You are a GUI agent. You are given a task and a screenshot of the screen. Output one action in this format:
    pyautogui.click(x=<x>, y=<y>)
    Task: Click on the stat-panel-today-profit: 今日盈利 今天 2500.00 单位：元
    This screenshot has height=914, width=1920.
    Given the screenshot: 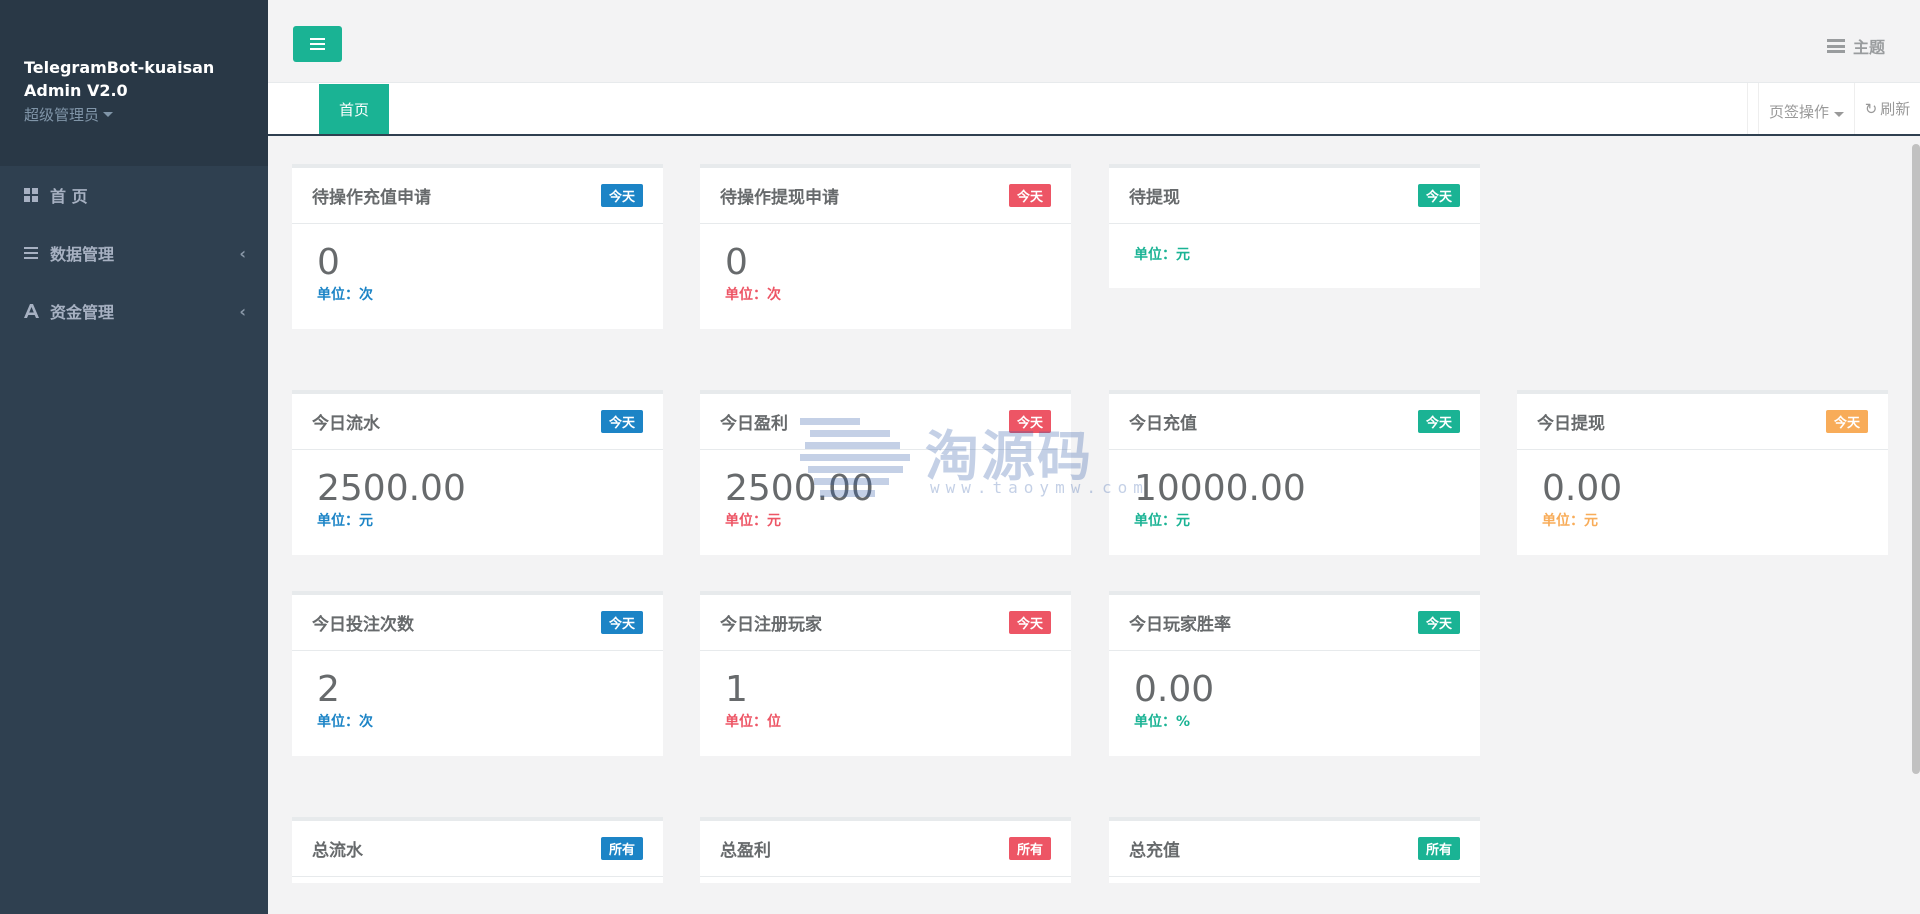 What is the action you would take?
    pyautogui.click(x=885, y=472)
    